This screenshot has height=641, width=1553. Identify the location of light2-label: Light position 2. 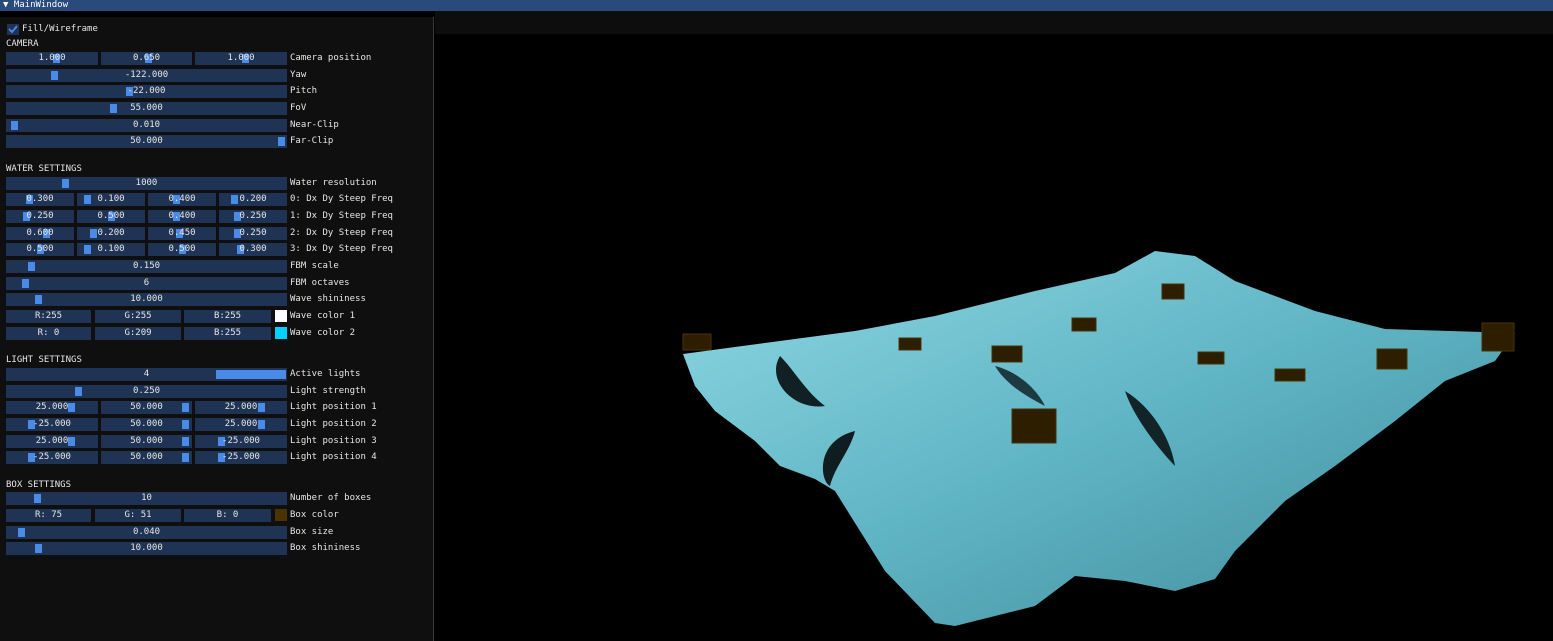
(333, 424).